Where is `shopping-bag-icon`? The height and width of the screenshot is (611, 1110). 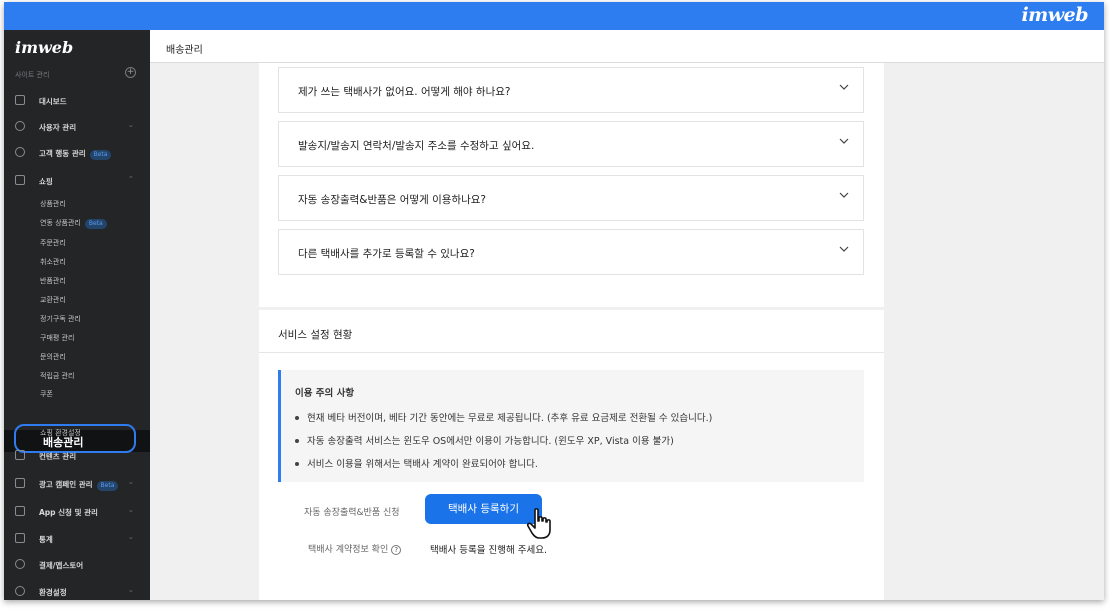
shopping-bag-icon is located at coordinates (20, 180).